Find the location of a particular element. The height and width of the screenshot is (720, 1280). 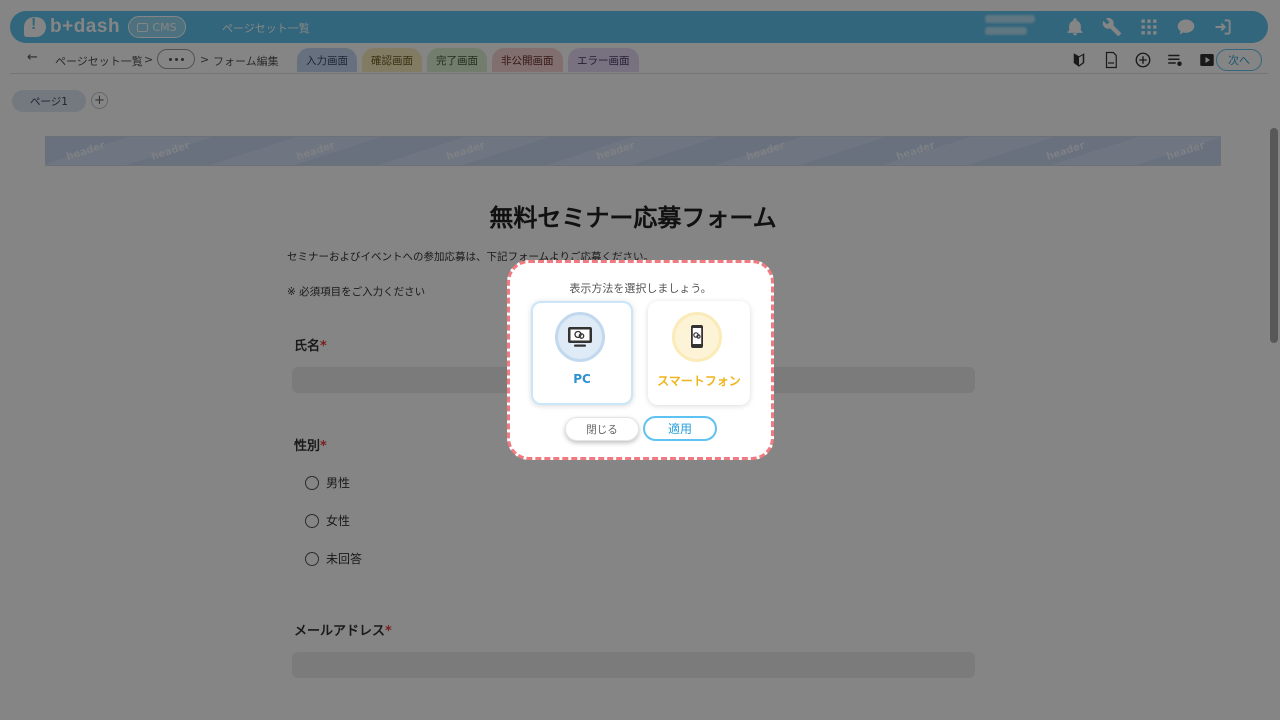

pc-monitor-icon is located at coordinates (580, 337).